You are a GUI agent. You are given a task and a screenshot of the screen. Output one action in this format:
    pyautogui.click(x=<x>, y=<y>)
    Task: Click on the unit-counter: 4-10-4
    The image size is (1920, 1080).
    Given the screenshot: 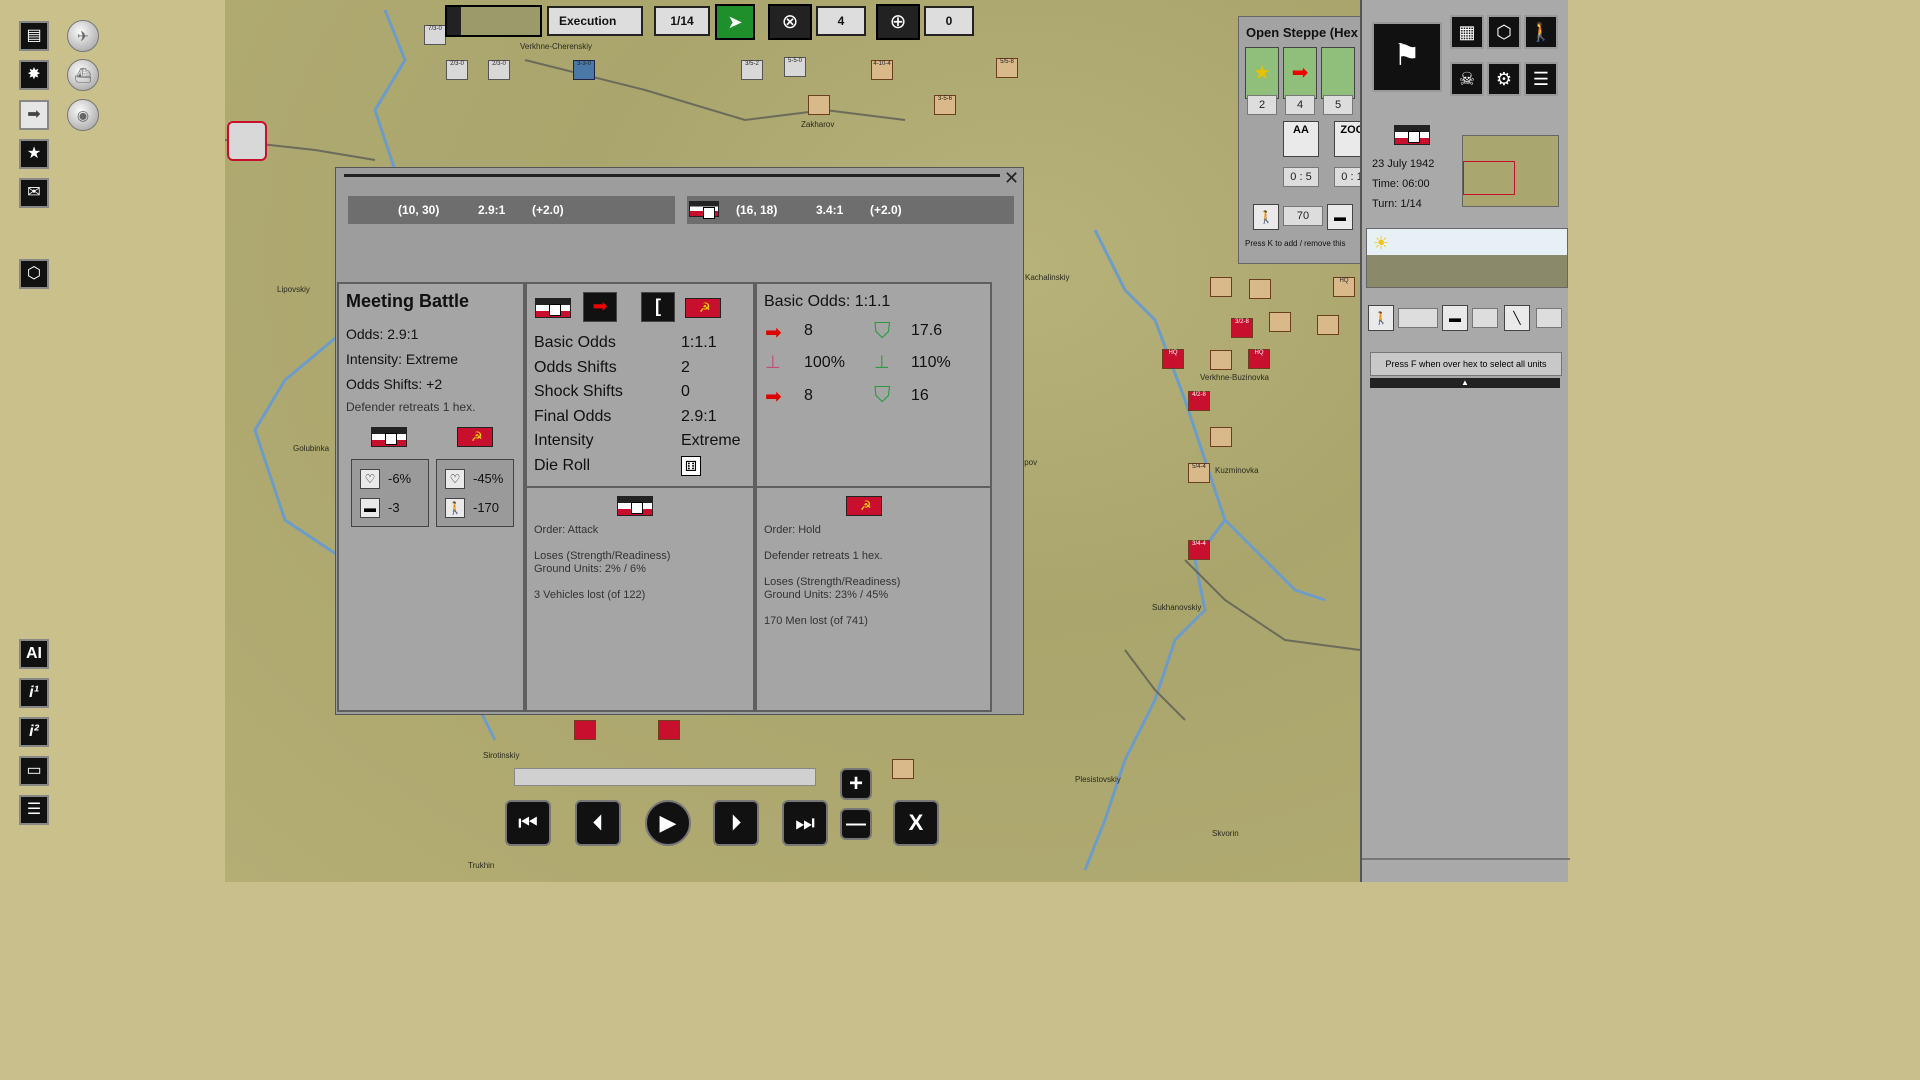 What is the action you would take?
    pyautogui.click(x=882, y=70)
    